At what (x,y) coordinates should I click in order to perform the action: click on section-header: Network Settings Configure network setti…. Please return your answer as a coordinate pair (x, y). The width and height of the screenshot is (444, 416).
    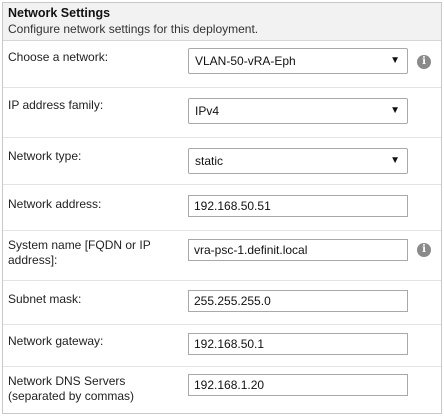
    Looking at the image, I should click on (222, 22).